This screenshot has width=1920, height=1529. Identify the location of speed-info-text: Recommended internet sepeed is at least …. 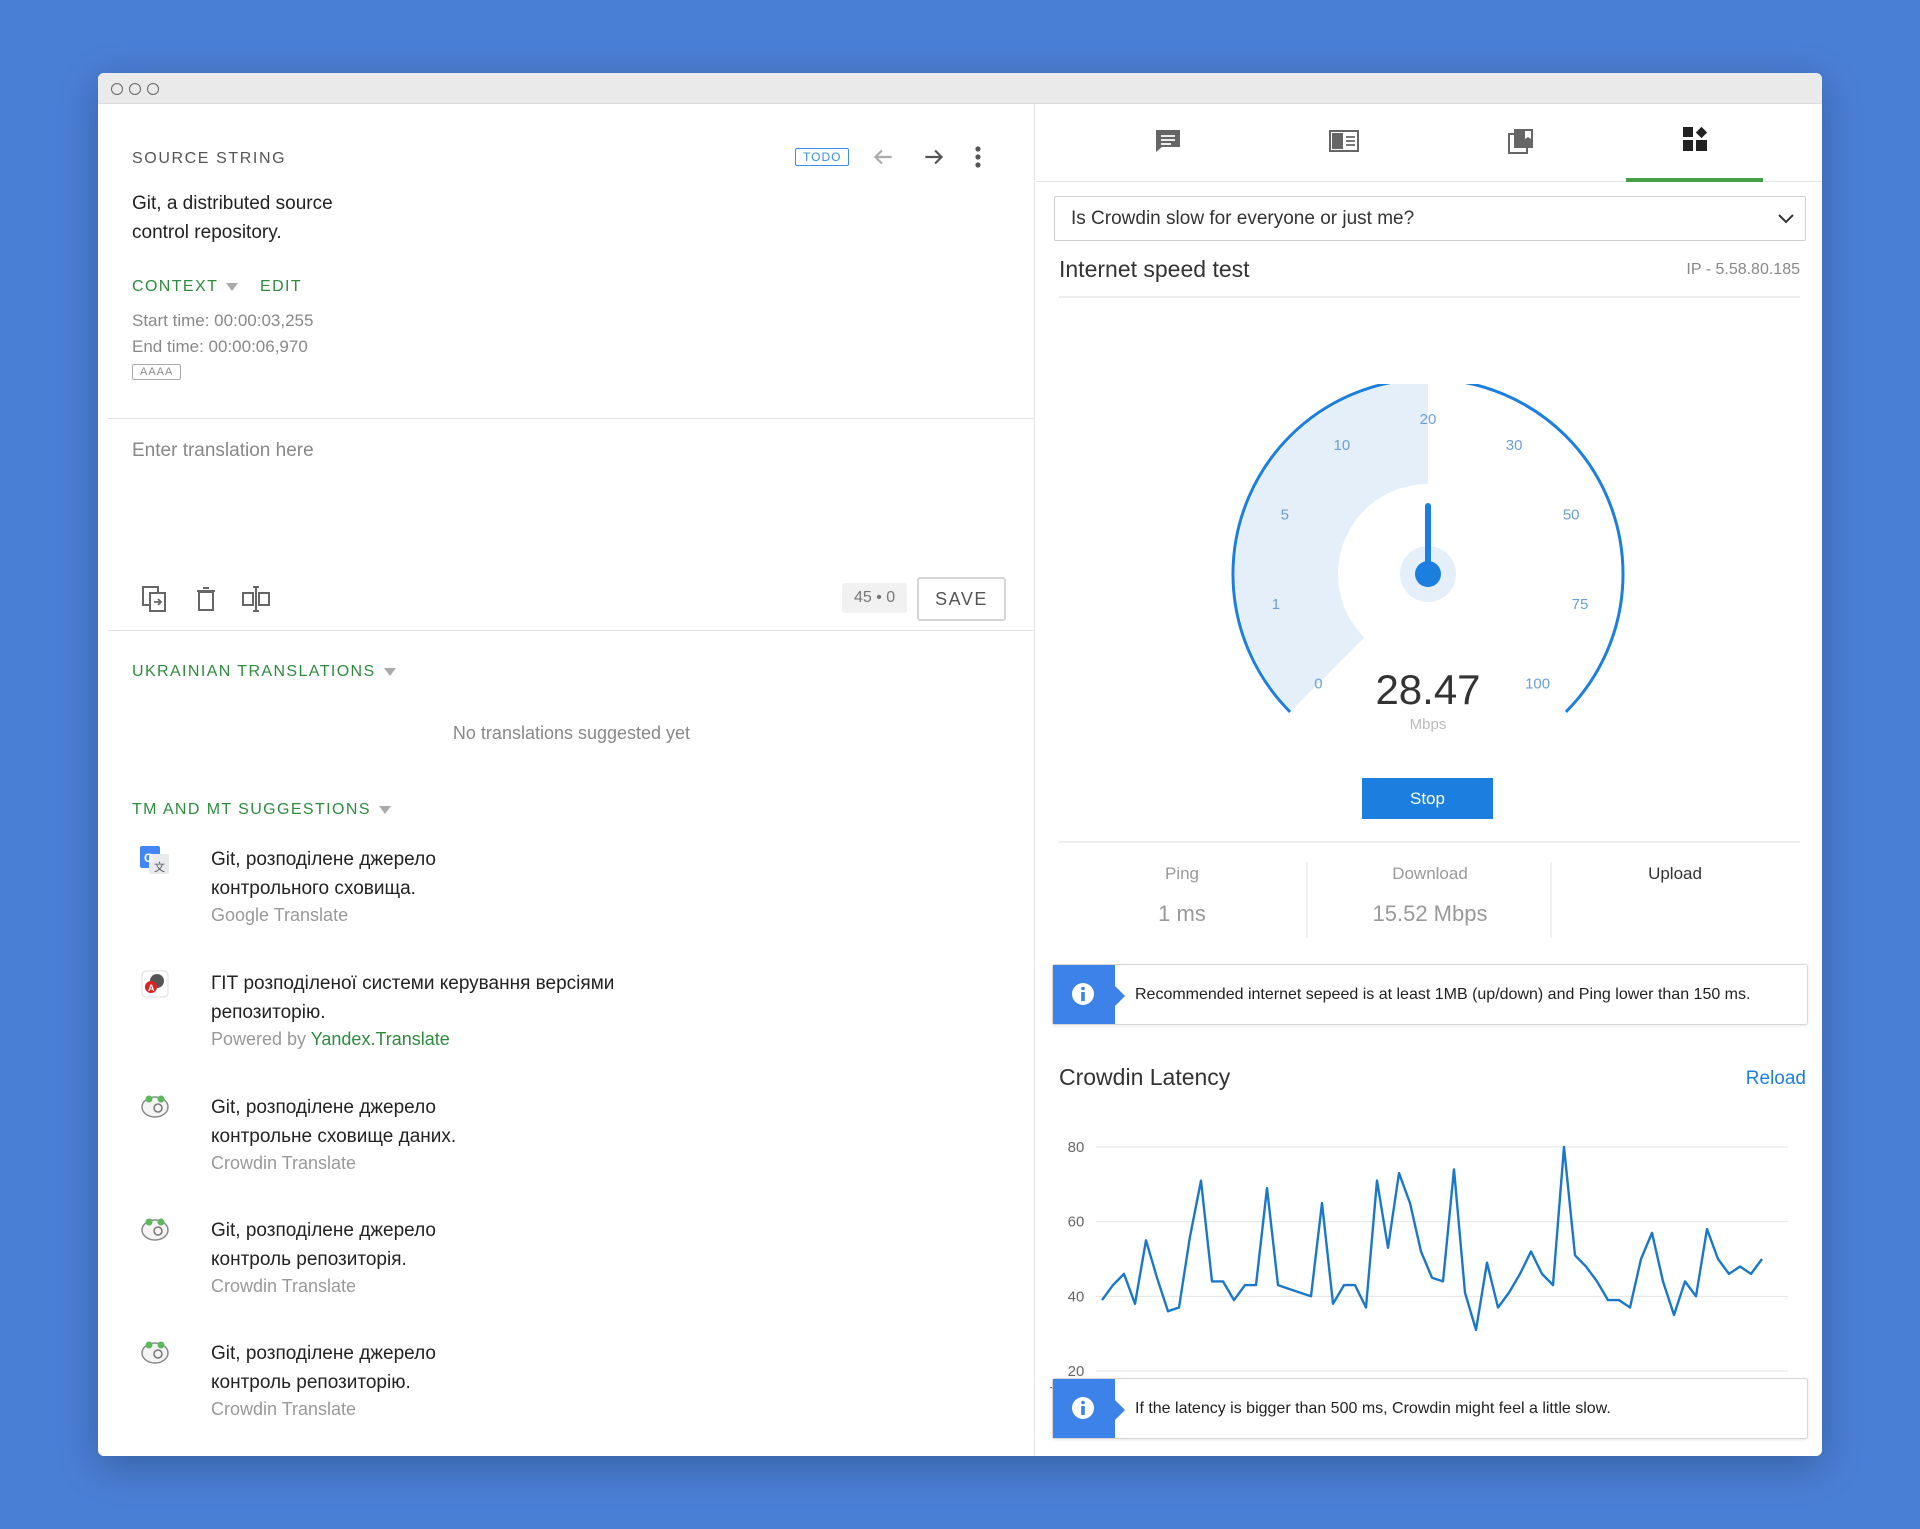
(1443, 994).